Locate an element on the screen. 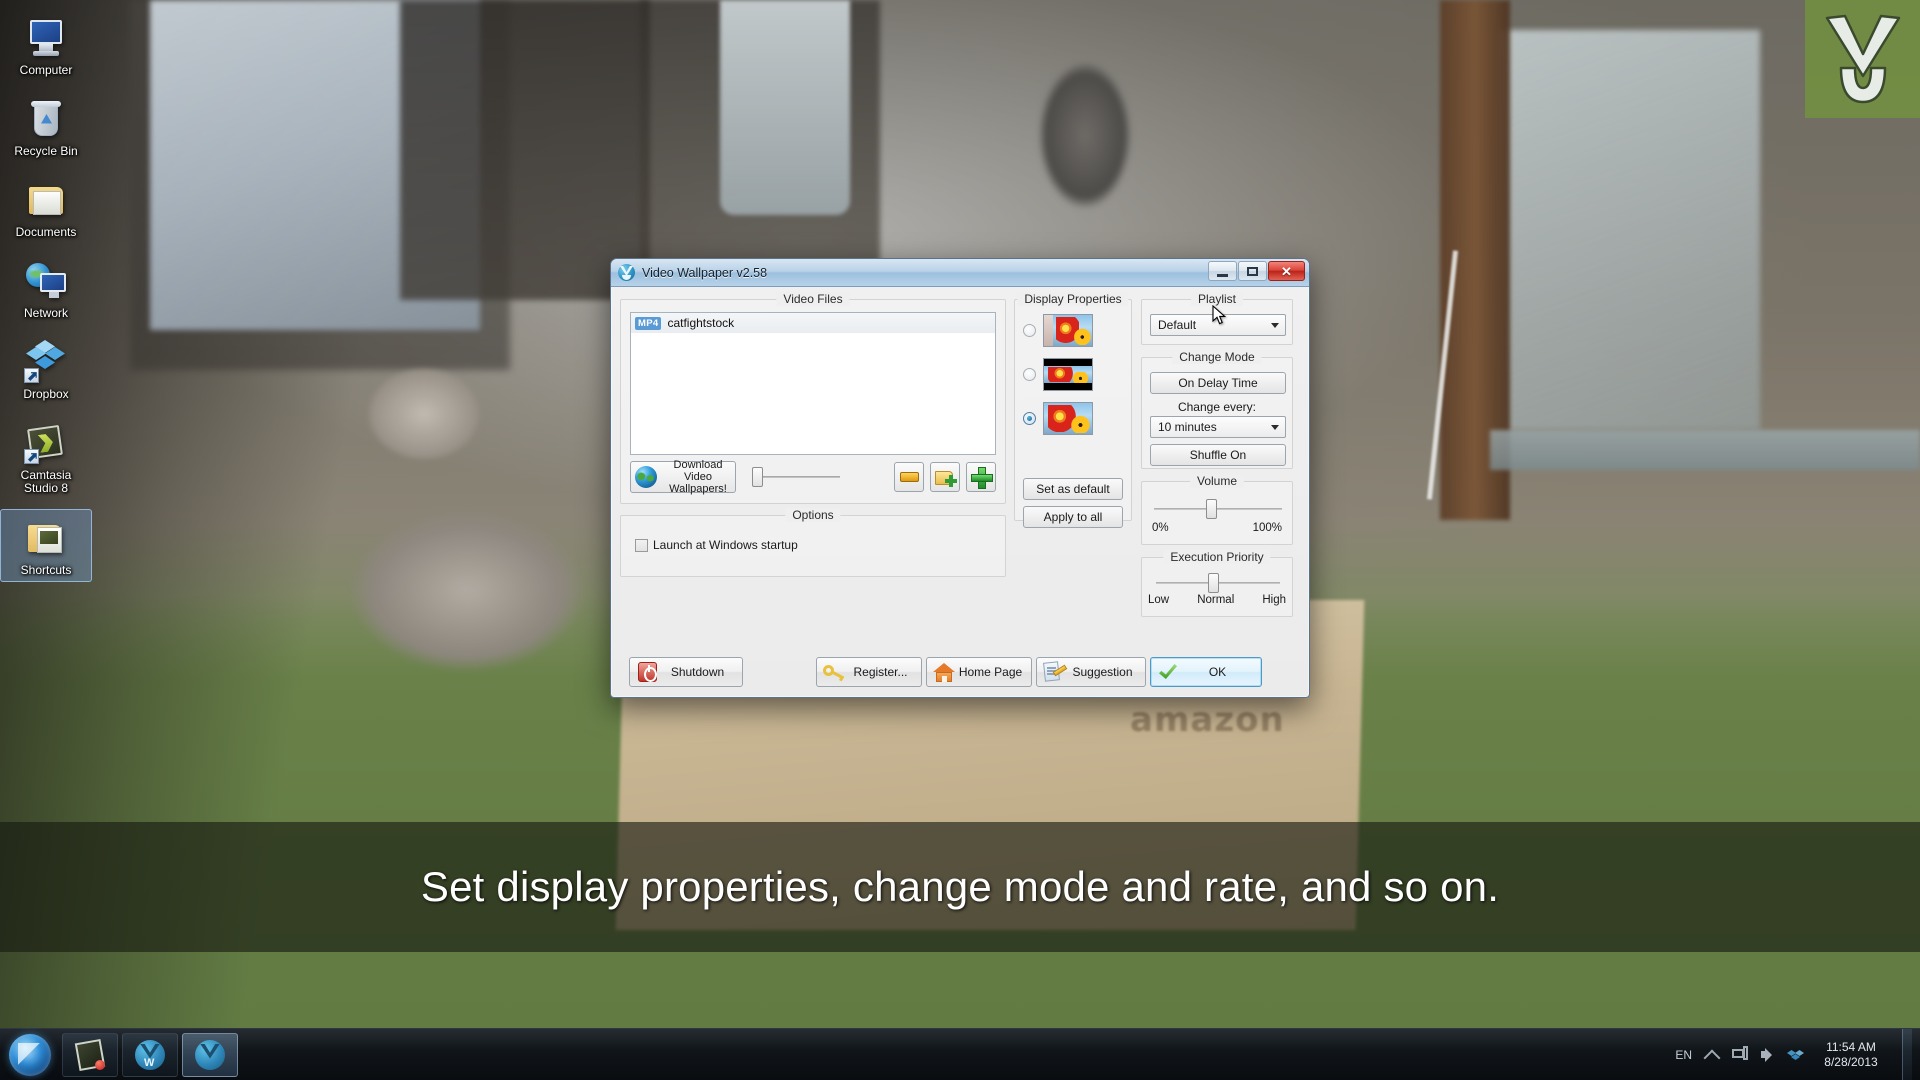 The width and height of the screenshot is (1920, 1080). launch-at-startup-checkbox: Launch at Windows startup is located at coordinates (716, 545).